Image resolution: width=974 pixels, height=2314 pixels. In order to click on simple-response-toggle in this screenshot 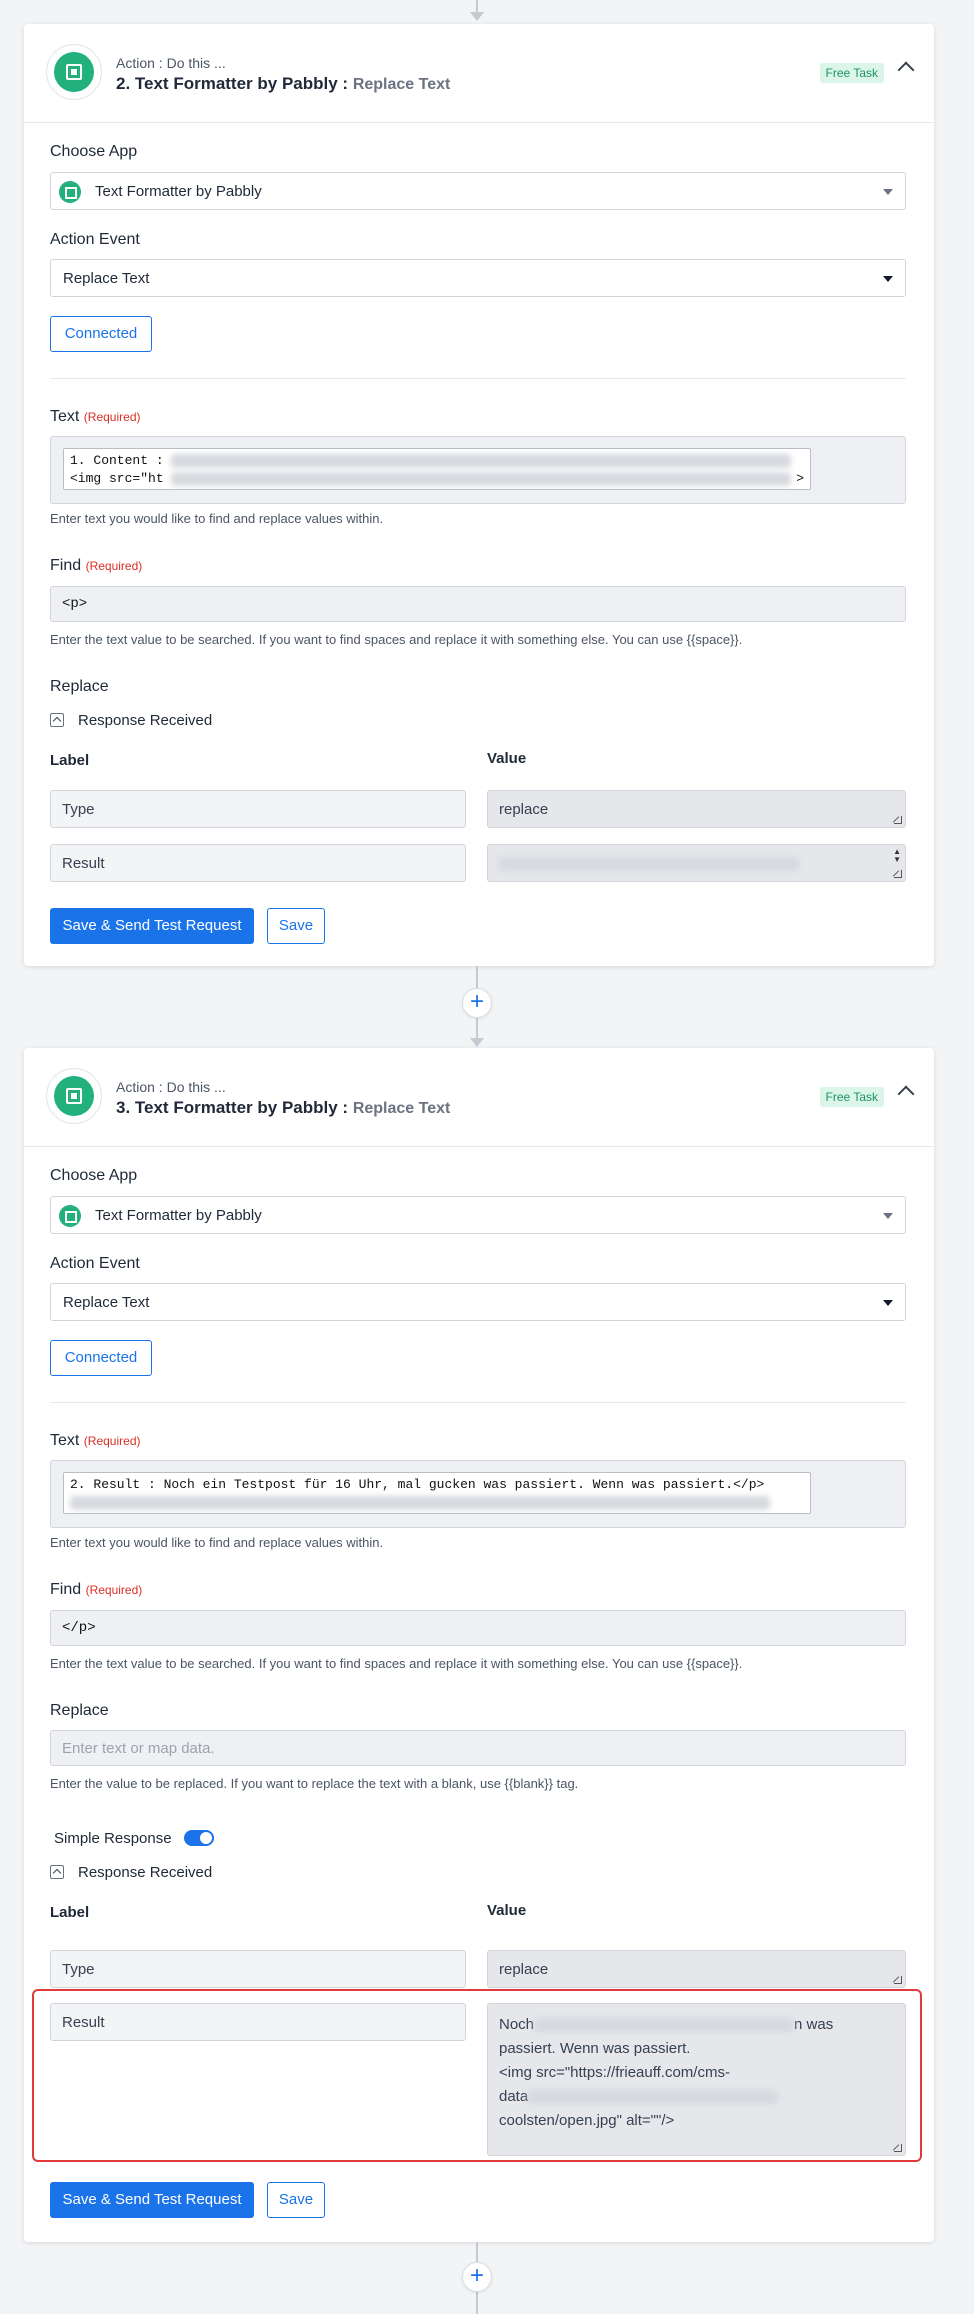, I will do `click(198, 1838)`.